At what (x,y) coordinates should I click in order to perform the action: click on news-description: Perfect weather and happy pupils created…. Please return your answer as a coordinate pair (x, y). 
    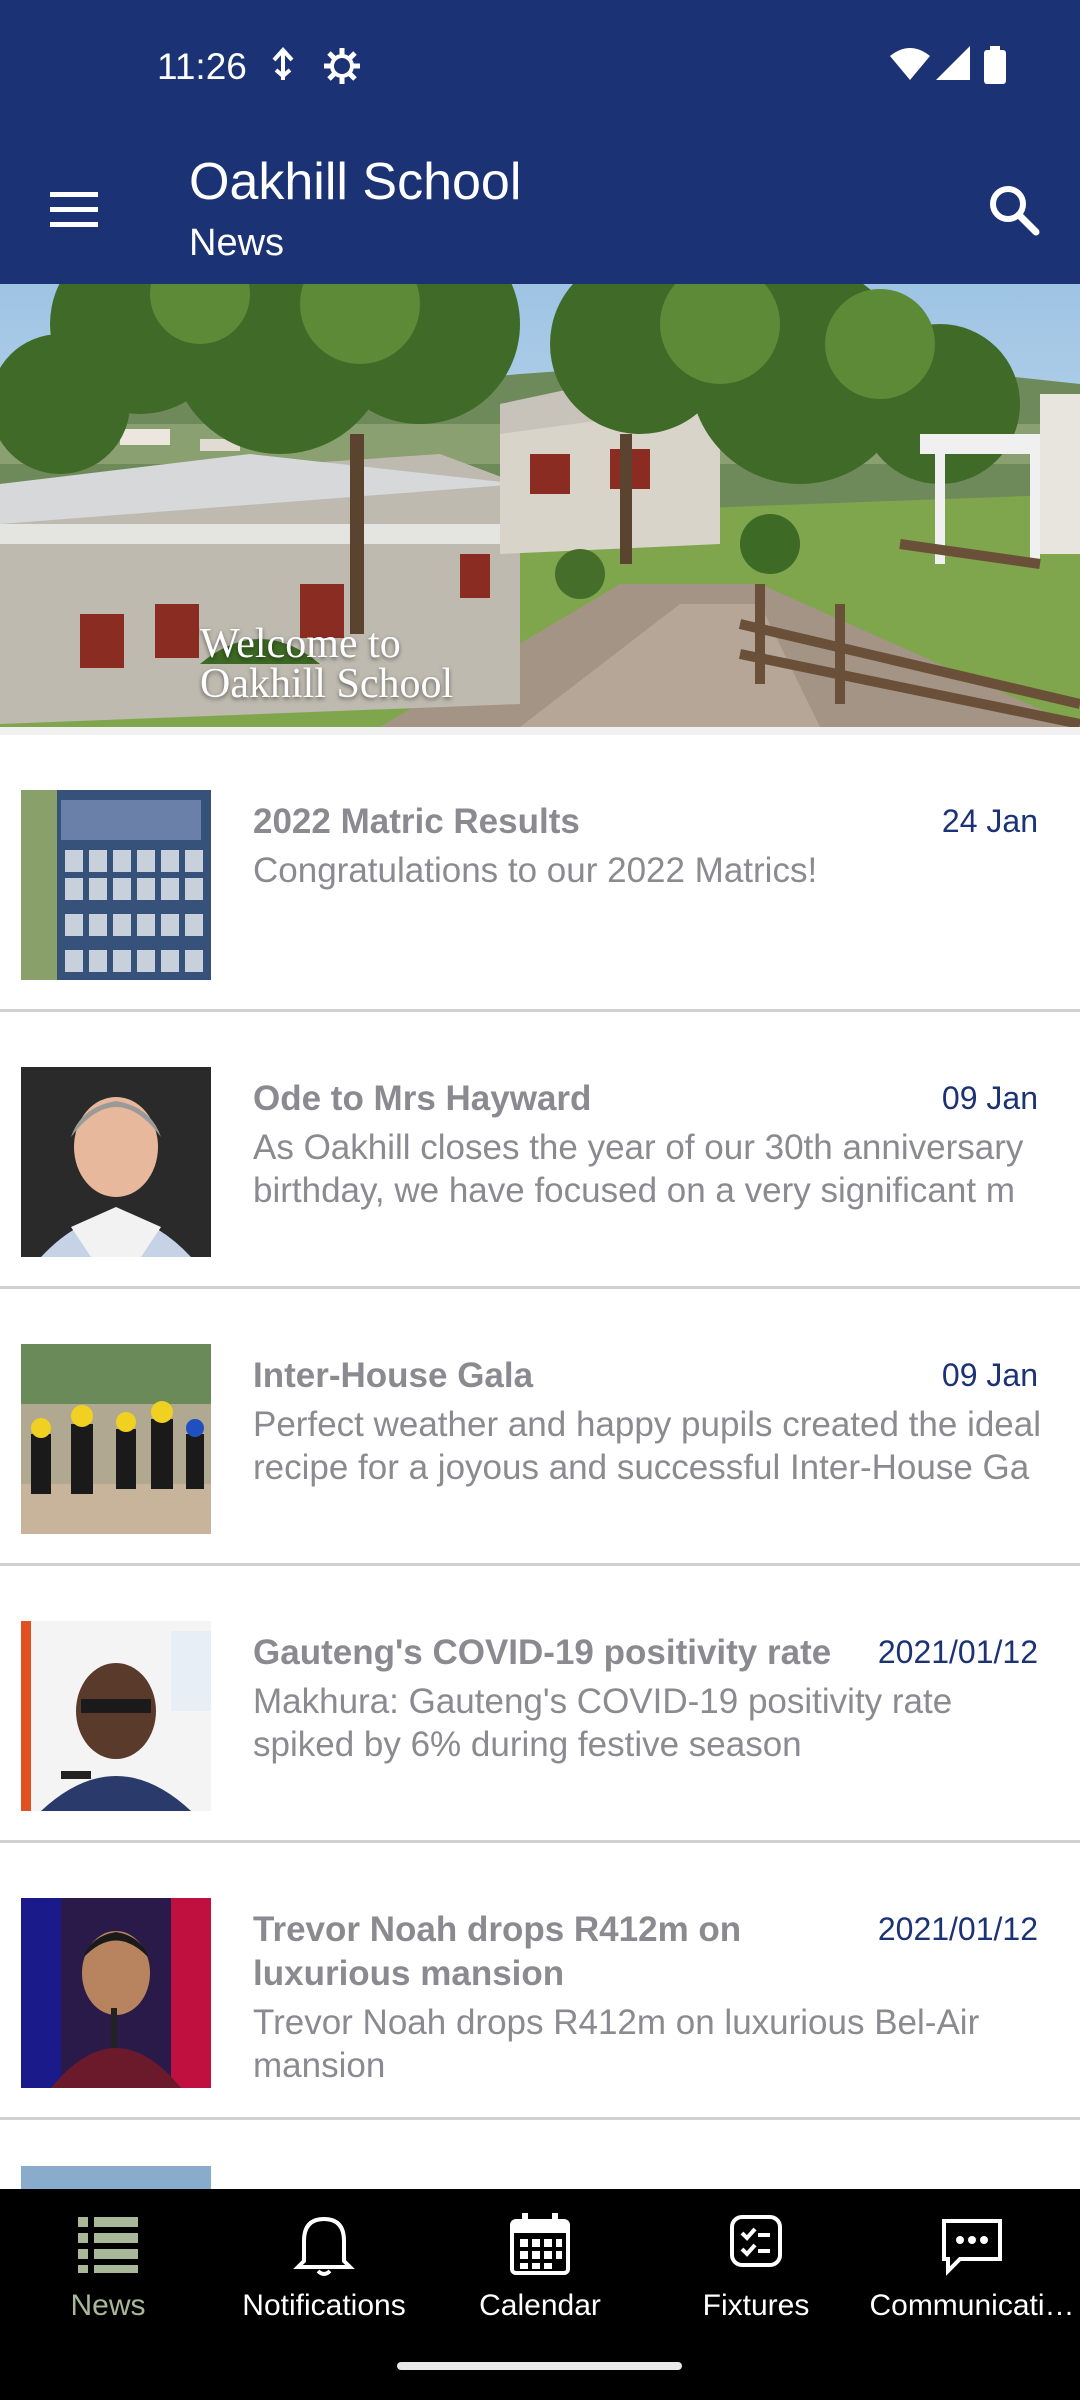
    Looking at the image, I should click on (647, 1446).